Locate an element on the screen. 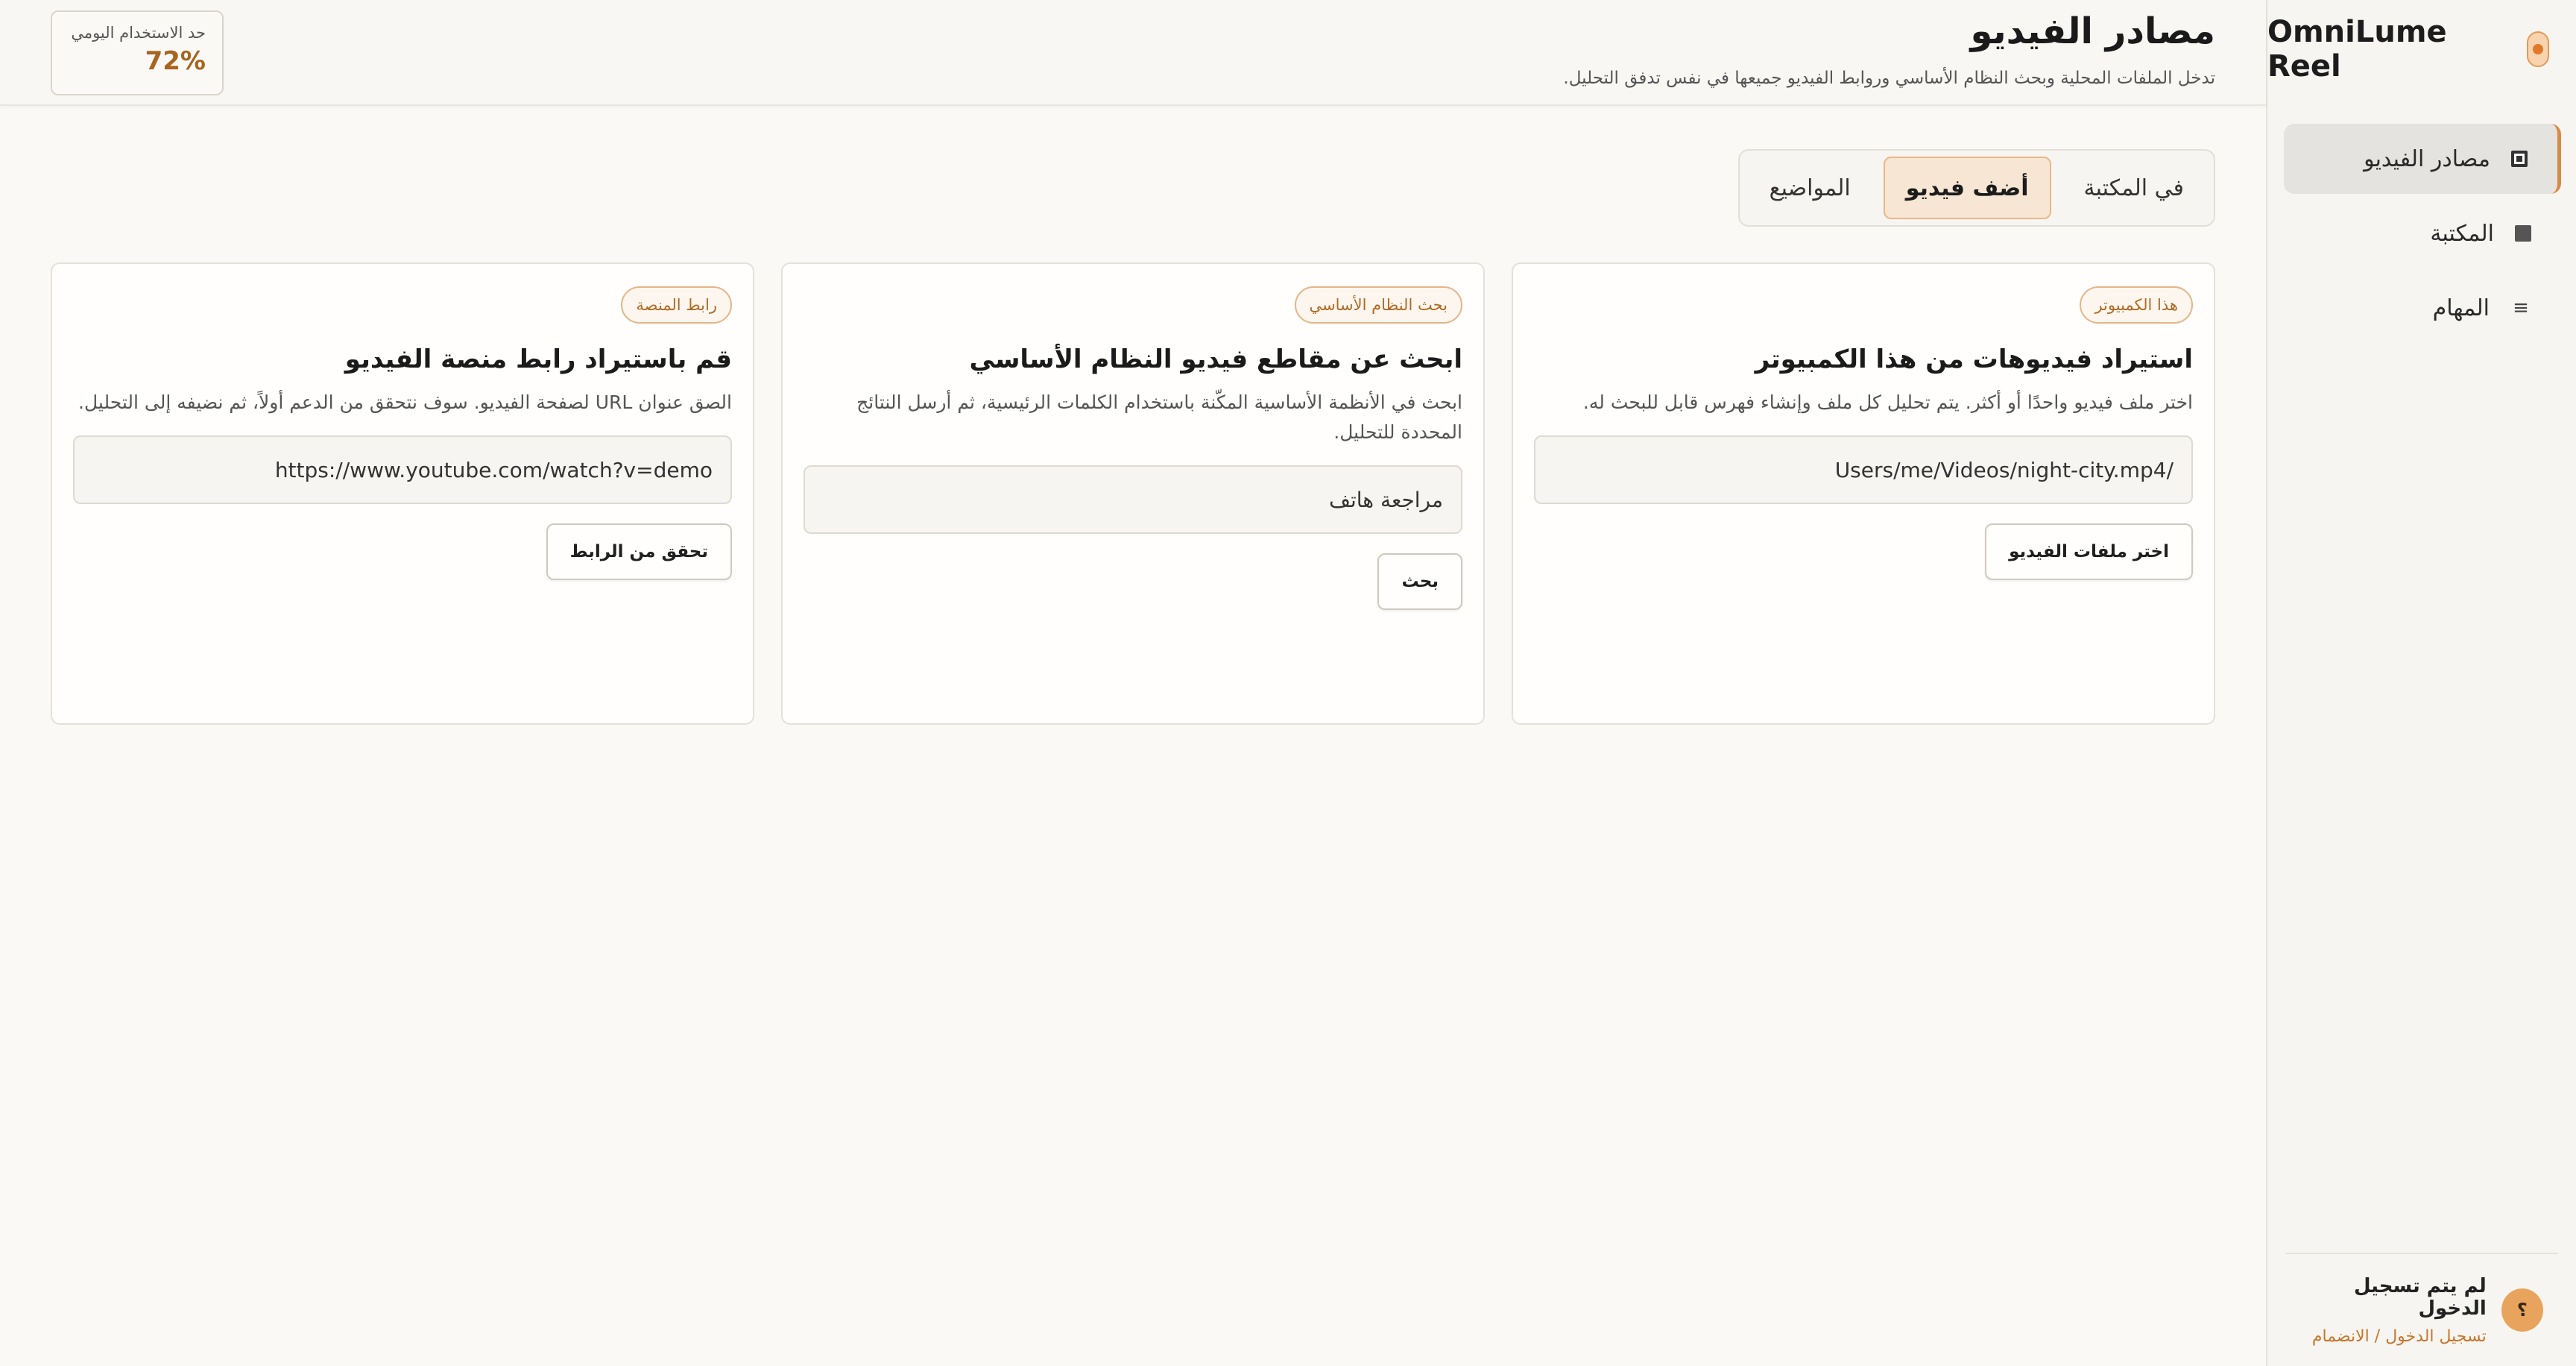  search-button: بحث is located at coordinates (1419, 581).